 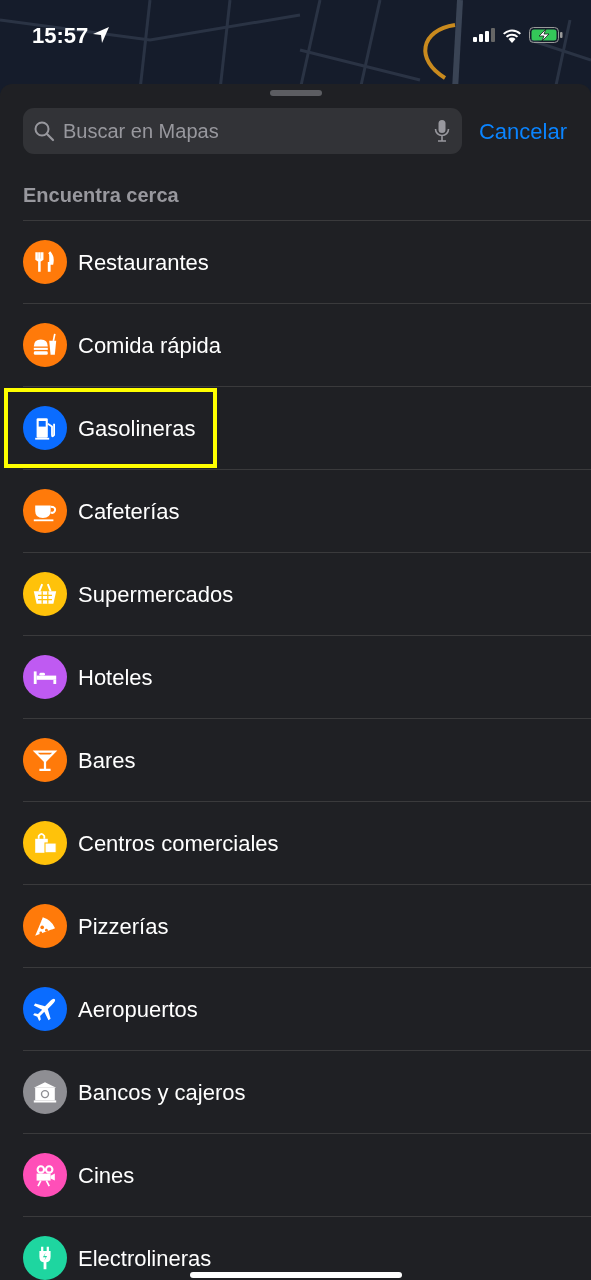 I want to click on signal-icon, so click(x=484, y=35).